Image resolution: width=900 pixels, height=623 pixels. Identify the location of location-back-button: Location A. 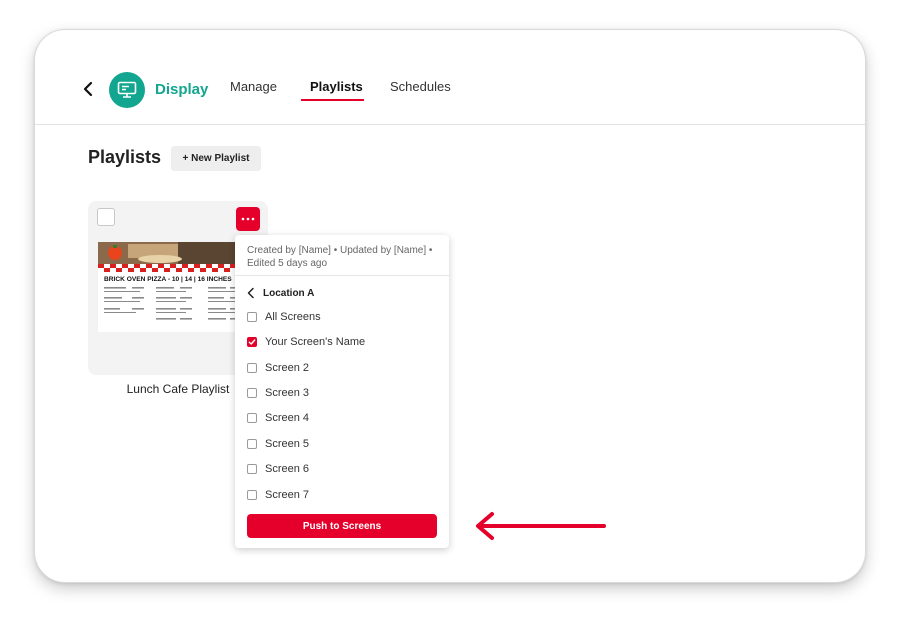
(280, 293).